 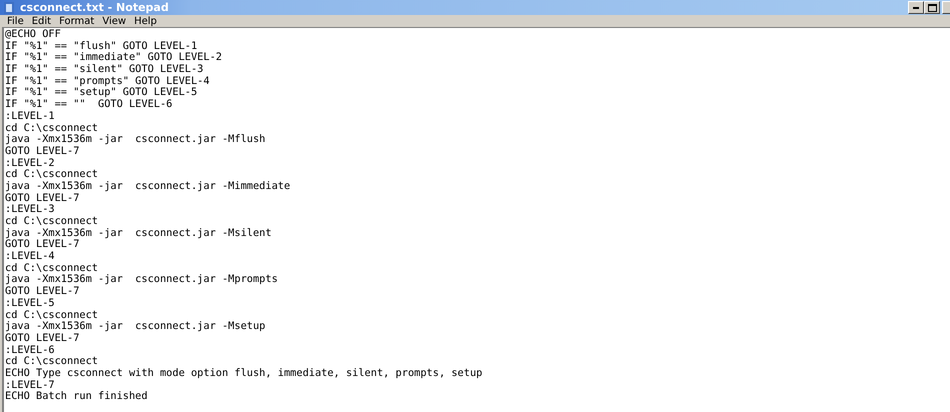 I want to click on text-line: :LEVEL-7, so click(x=30, y=385).